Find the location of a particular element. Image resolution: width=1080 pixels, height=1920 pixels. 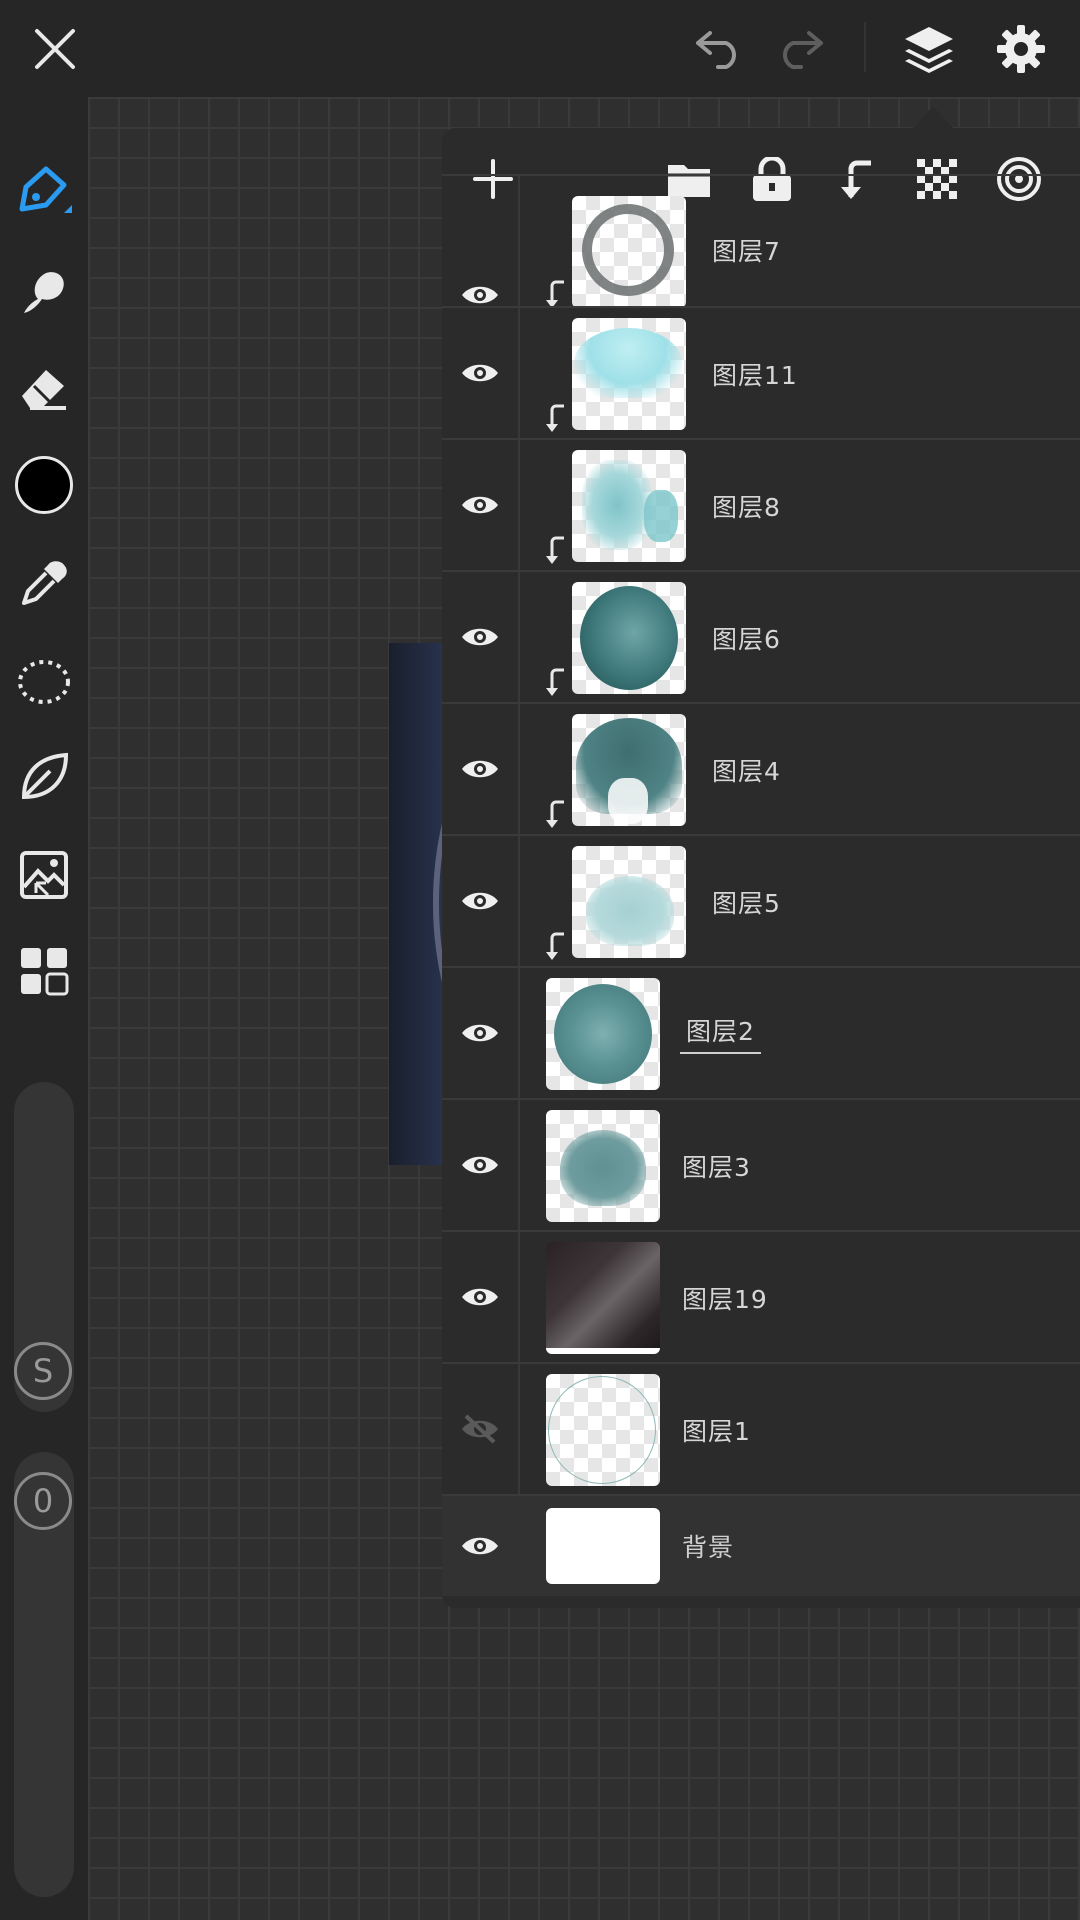

layer-row: 图层8 is located at coordinates (761, 504).